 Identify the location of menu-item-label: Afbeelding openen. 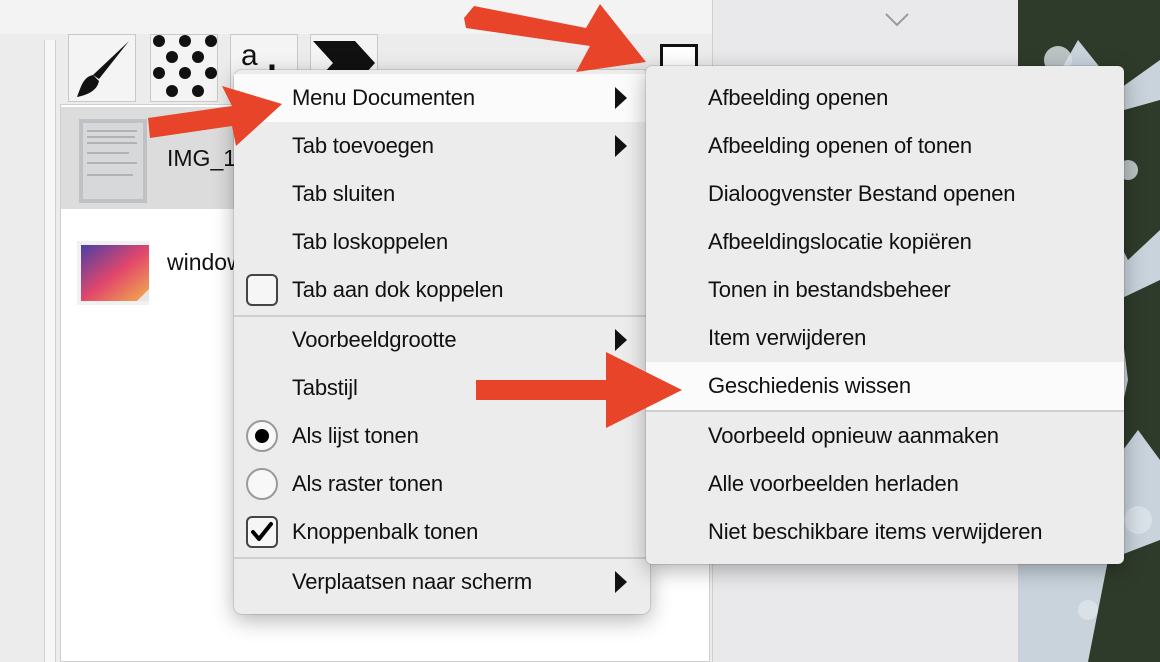
(798, 97).